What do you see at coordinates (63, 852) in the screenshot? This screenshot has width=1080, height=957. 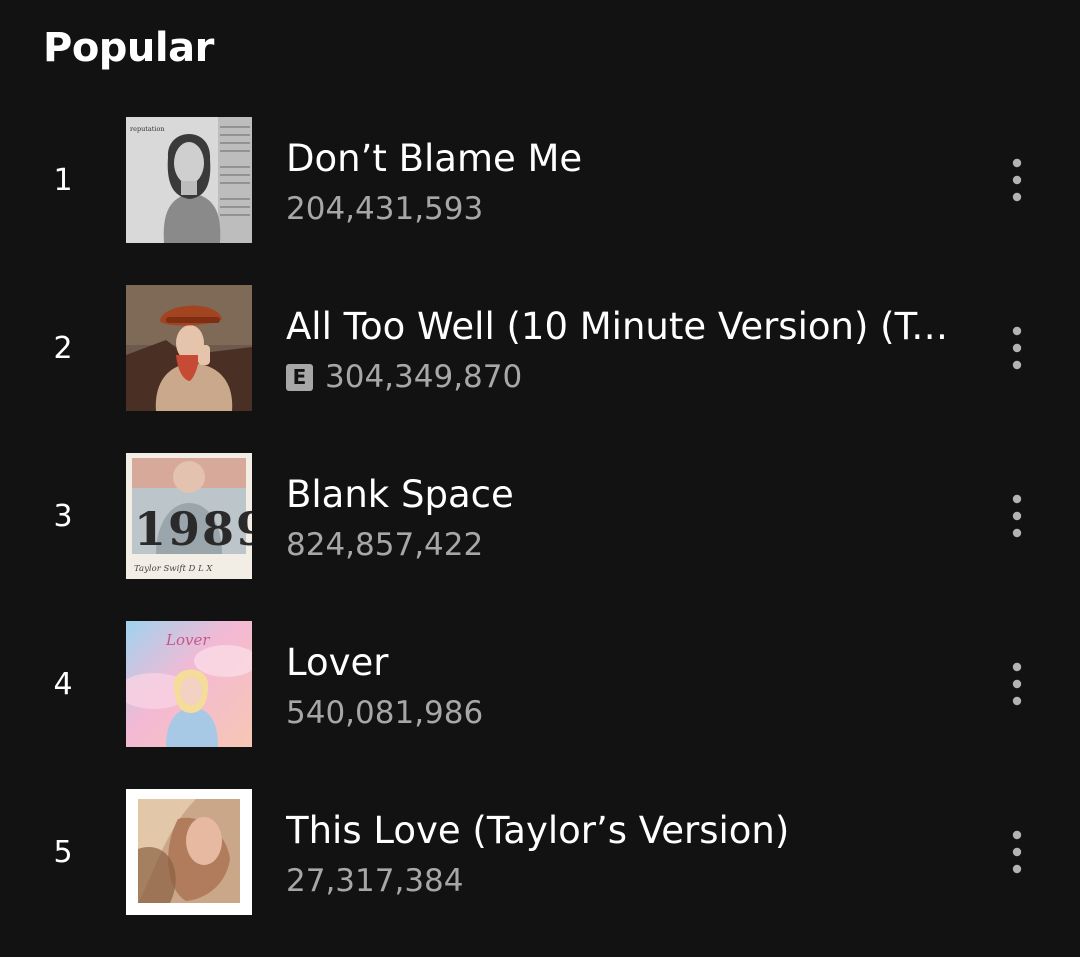 I see `track-number: 5` at bounding box center [63, 852].